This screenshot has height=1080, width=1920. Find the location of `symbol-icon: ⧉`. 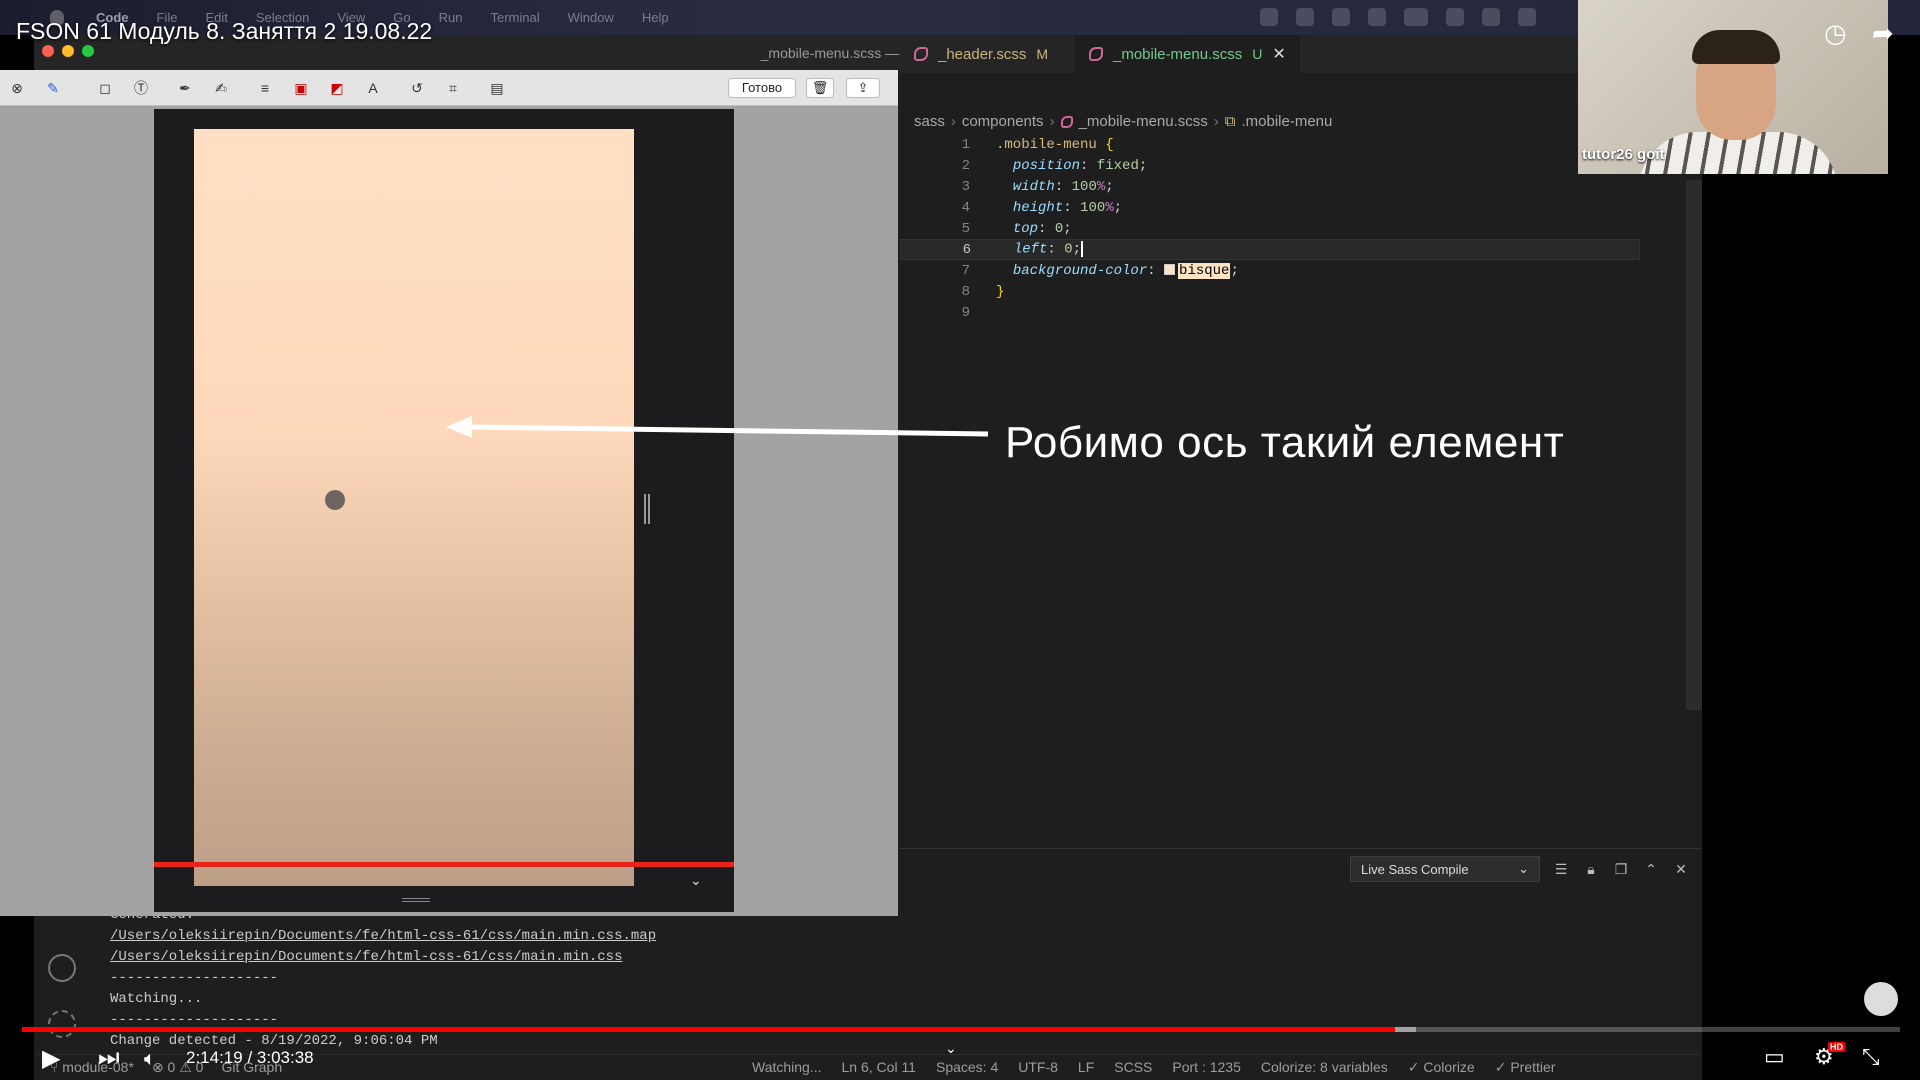

symbol-icon: ⧉ is located at coordinates (1230, 121).